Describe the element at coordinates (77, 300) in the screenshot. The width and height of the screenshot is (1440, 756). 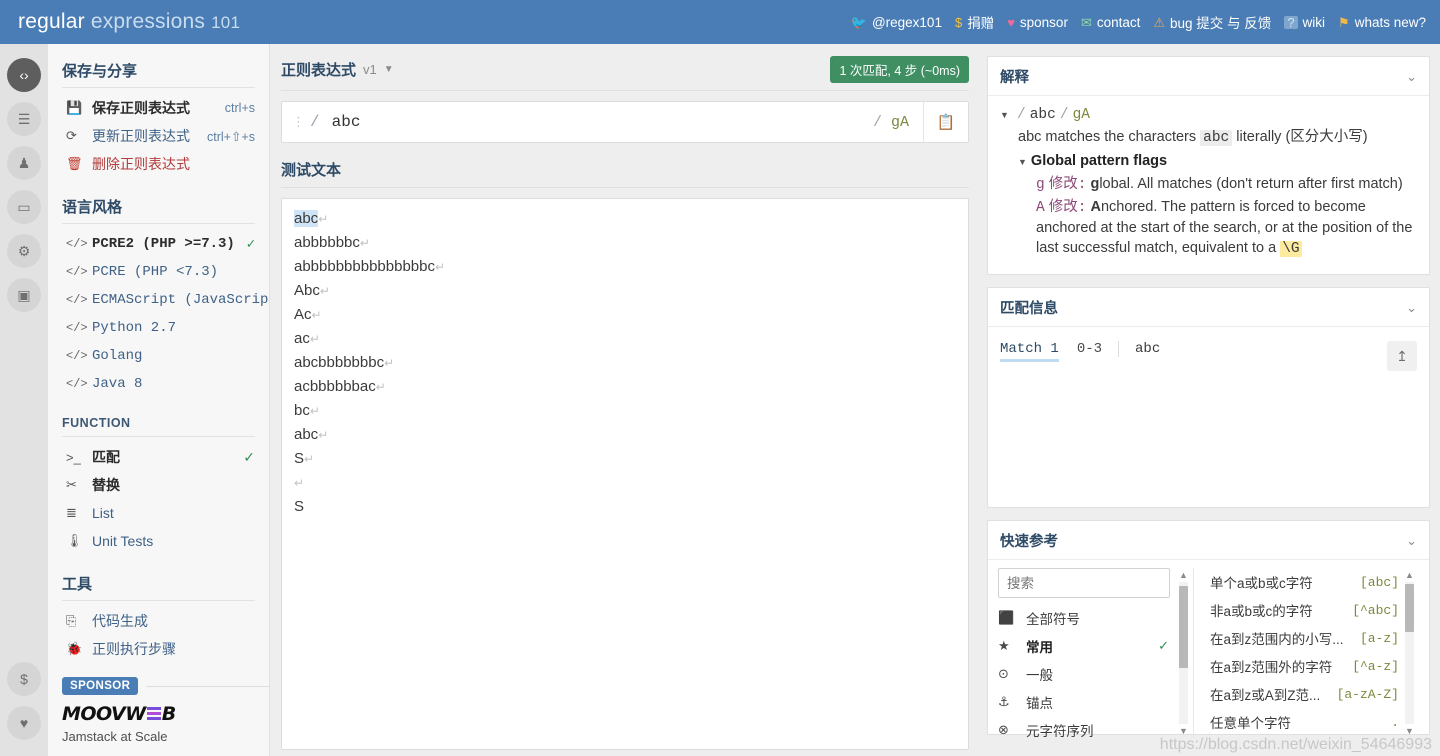
I see `code-tag-icon: </>` at that location.